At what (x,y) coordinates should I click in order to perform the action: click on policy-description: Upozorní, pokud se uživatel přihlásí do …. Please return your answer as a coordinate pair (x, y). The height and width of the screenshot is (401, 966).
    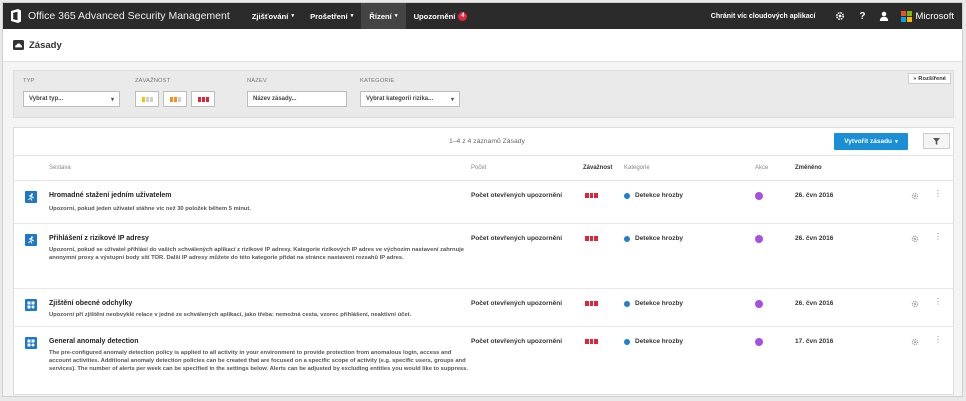
    Looking at the image, I should click on (256, 254).